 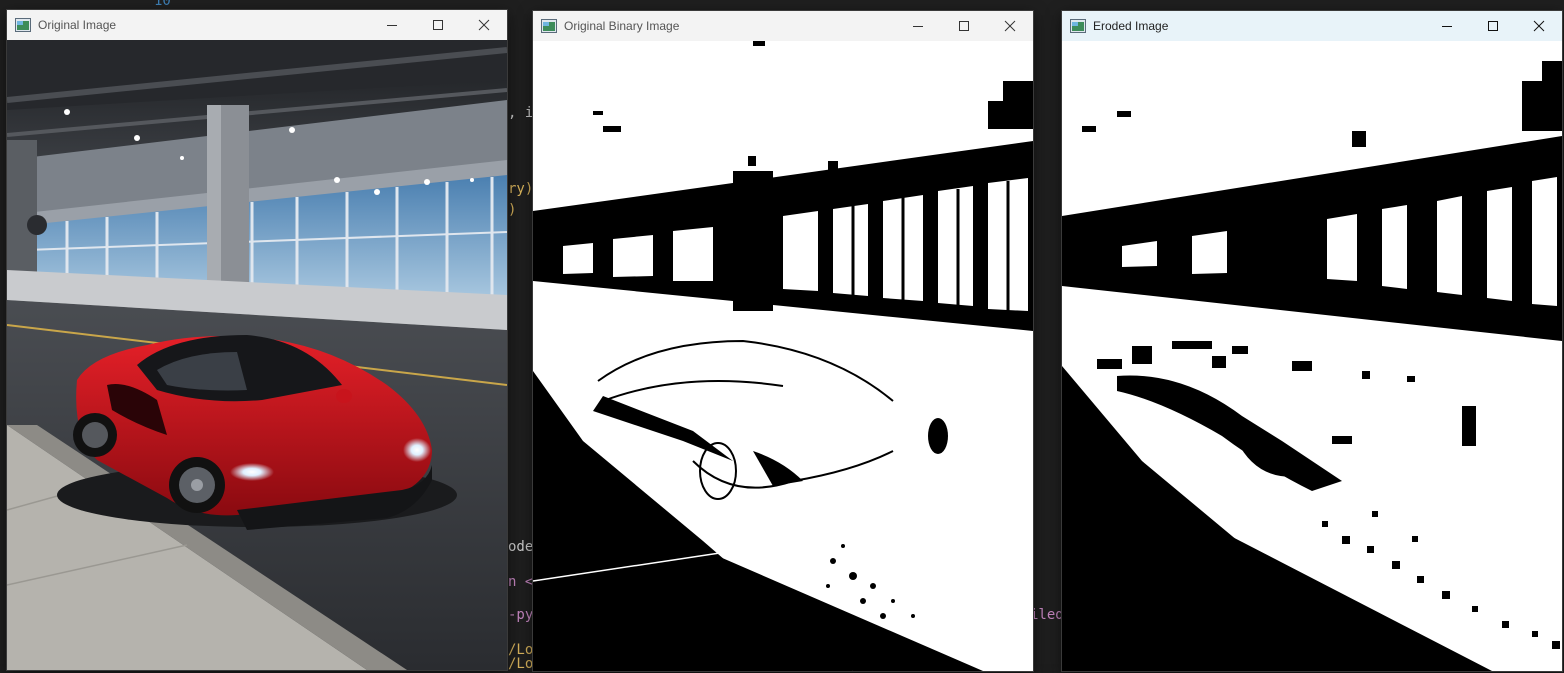 What do you see at coordinates (162, 4) in the screenshot?
I see `code-line-number: 10` at bounding box center [162, 4].